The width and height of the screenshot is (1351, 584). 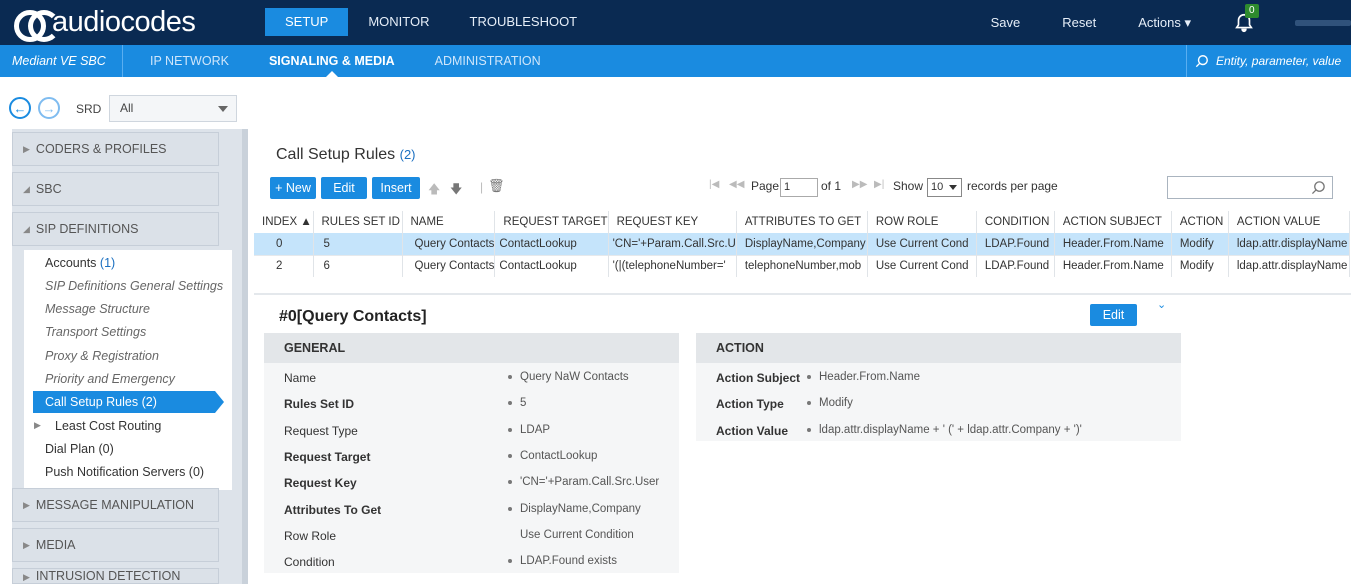 I want to click on nav-item-call-setup-rules: Call Setup Rules (2), so click(x=128, y=402).